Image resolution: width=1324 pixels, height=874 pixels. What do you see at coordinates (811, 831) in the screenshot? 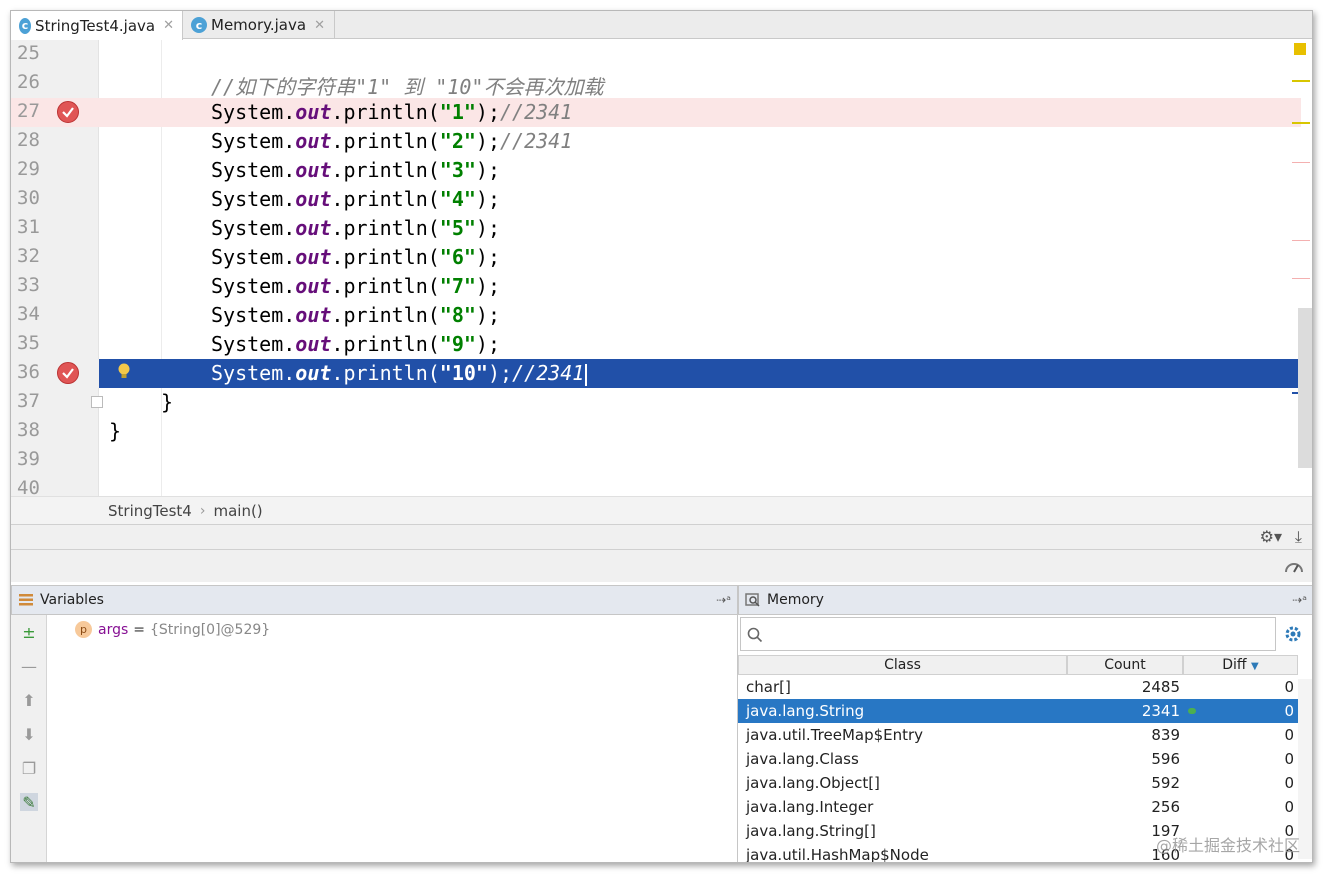
I see `class-cell: java.lang.String[]` at bounding box center [811, 831].